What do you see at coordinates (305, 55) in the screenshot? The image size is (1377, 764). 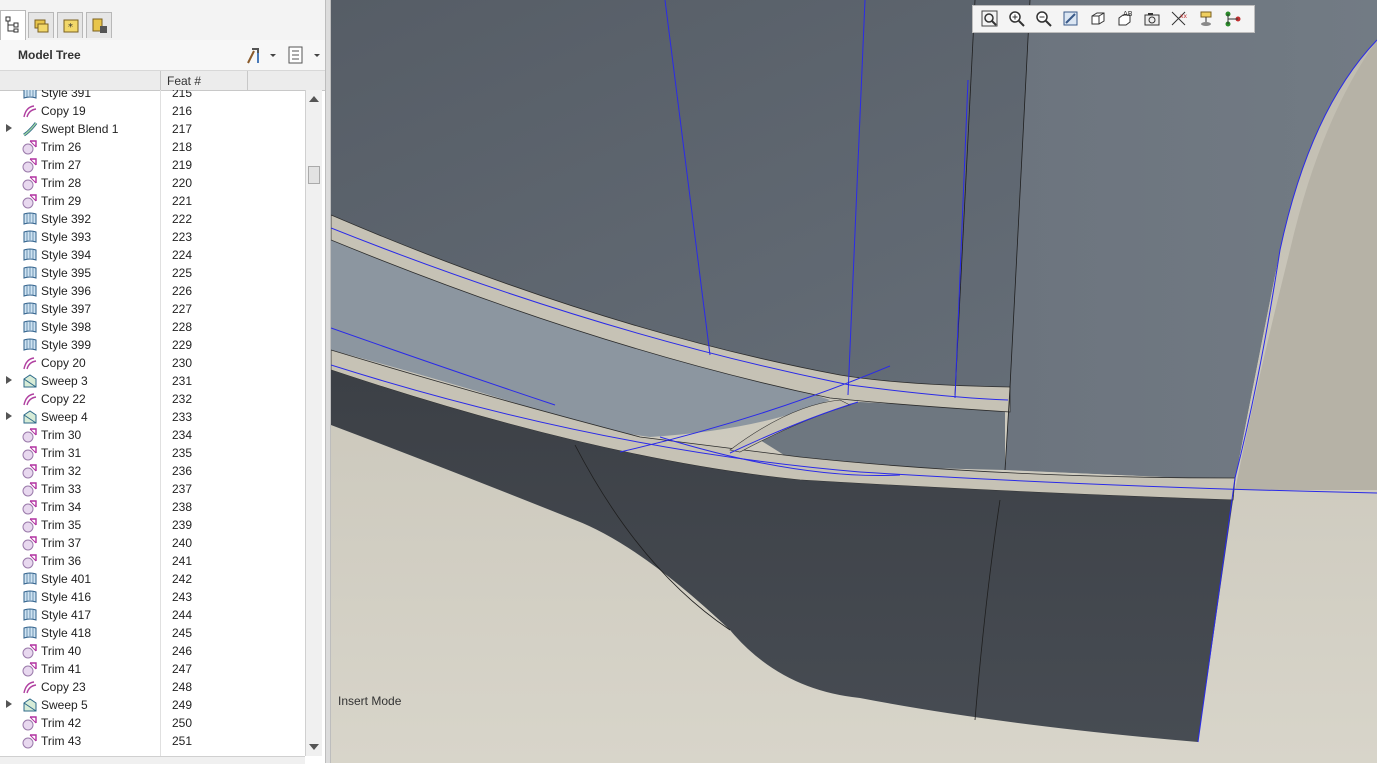 I see `tree-show-button` at bounding box center [305, 55].